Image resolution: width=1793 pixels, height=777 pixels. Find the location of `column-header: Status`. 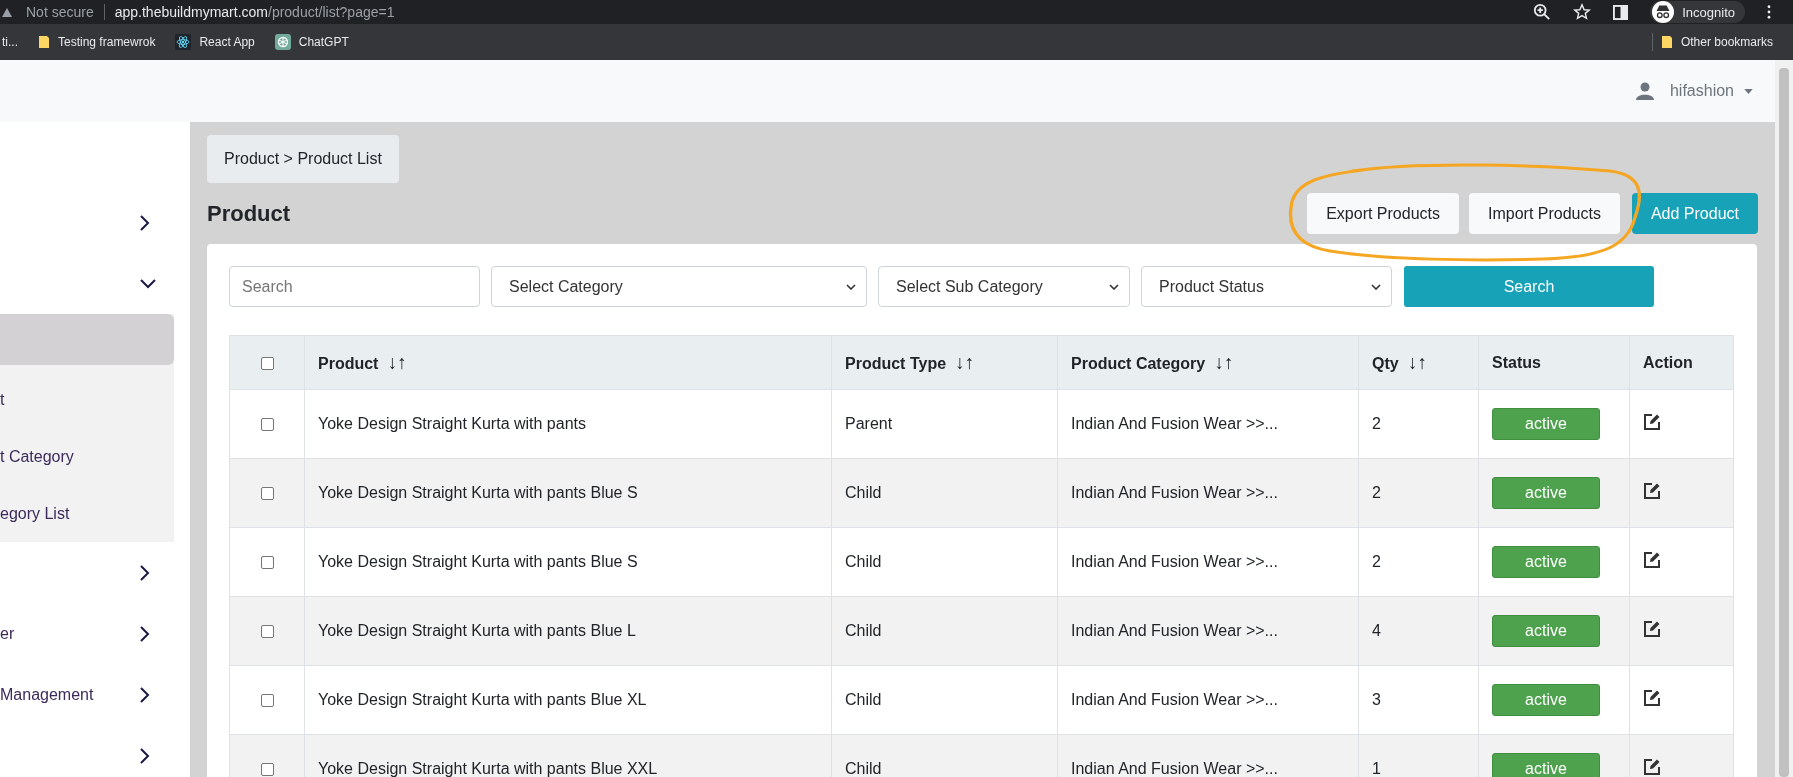

column-header: Status is located at coordinates (1554, 362).